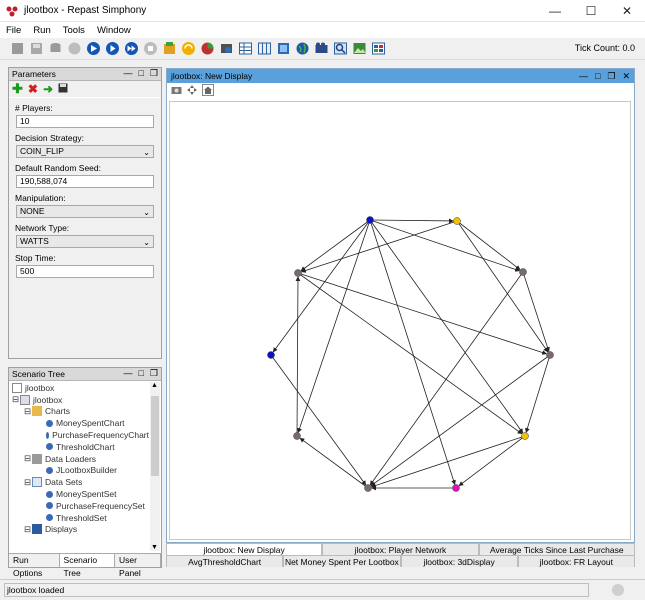  I want to click on tab-new-display: jlootbox: New Display, so click(244, 549).